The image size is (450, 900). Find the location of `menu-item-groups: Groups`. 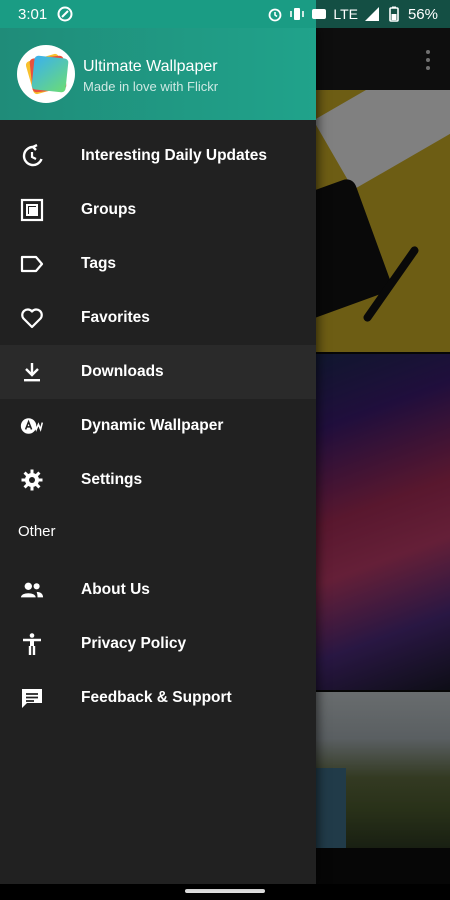

menu-item-groups: Groups is located at coordinates (158, 210).